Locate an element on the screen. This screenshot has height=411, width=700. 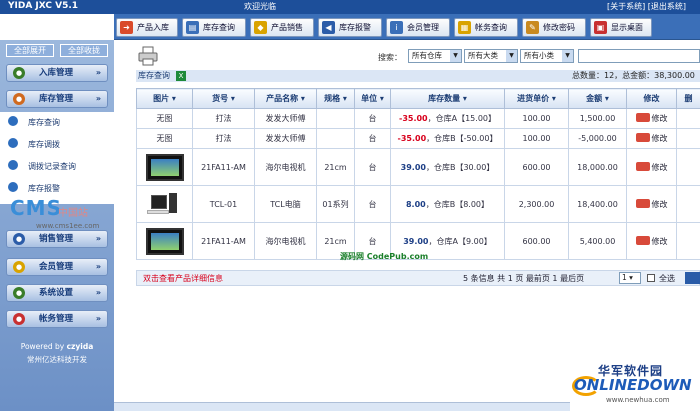
inventory-icon: ● is located at coordinates (19, 99).